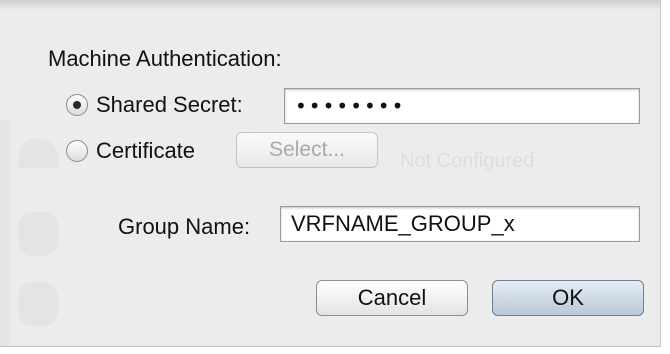 Image resolution: width=670 pixels, height=354 pixels. I want to click on background-status-text: Not Configured, so click(467, 161).